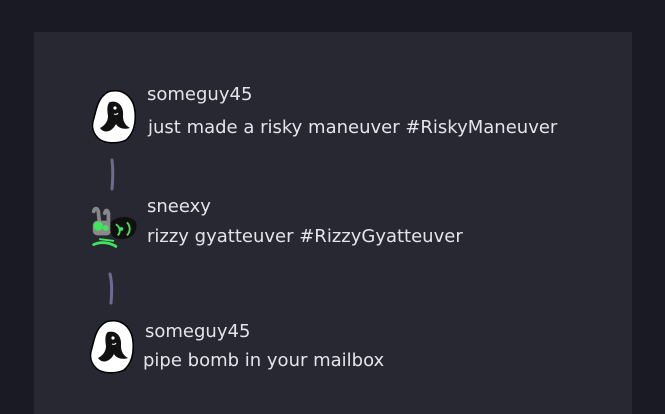 The height and width of the screenshot is (414, 665). I want to click on post: sneexy rizzy gyatteuver #RizzyGyatteuver, so click(314, 226).